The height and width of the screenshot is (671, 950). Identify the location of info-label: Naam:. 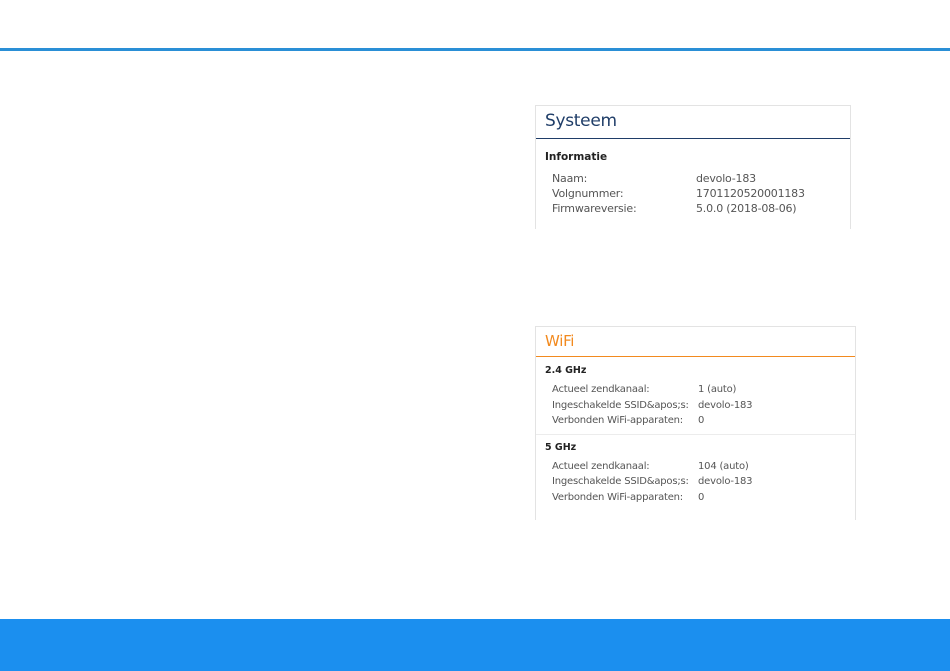
(570, 178).